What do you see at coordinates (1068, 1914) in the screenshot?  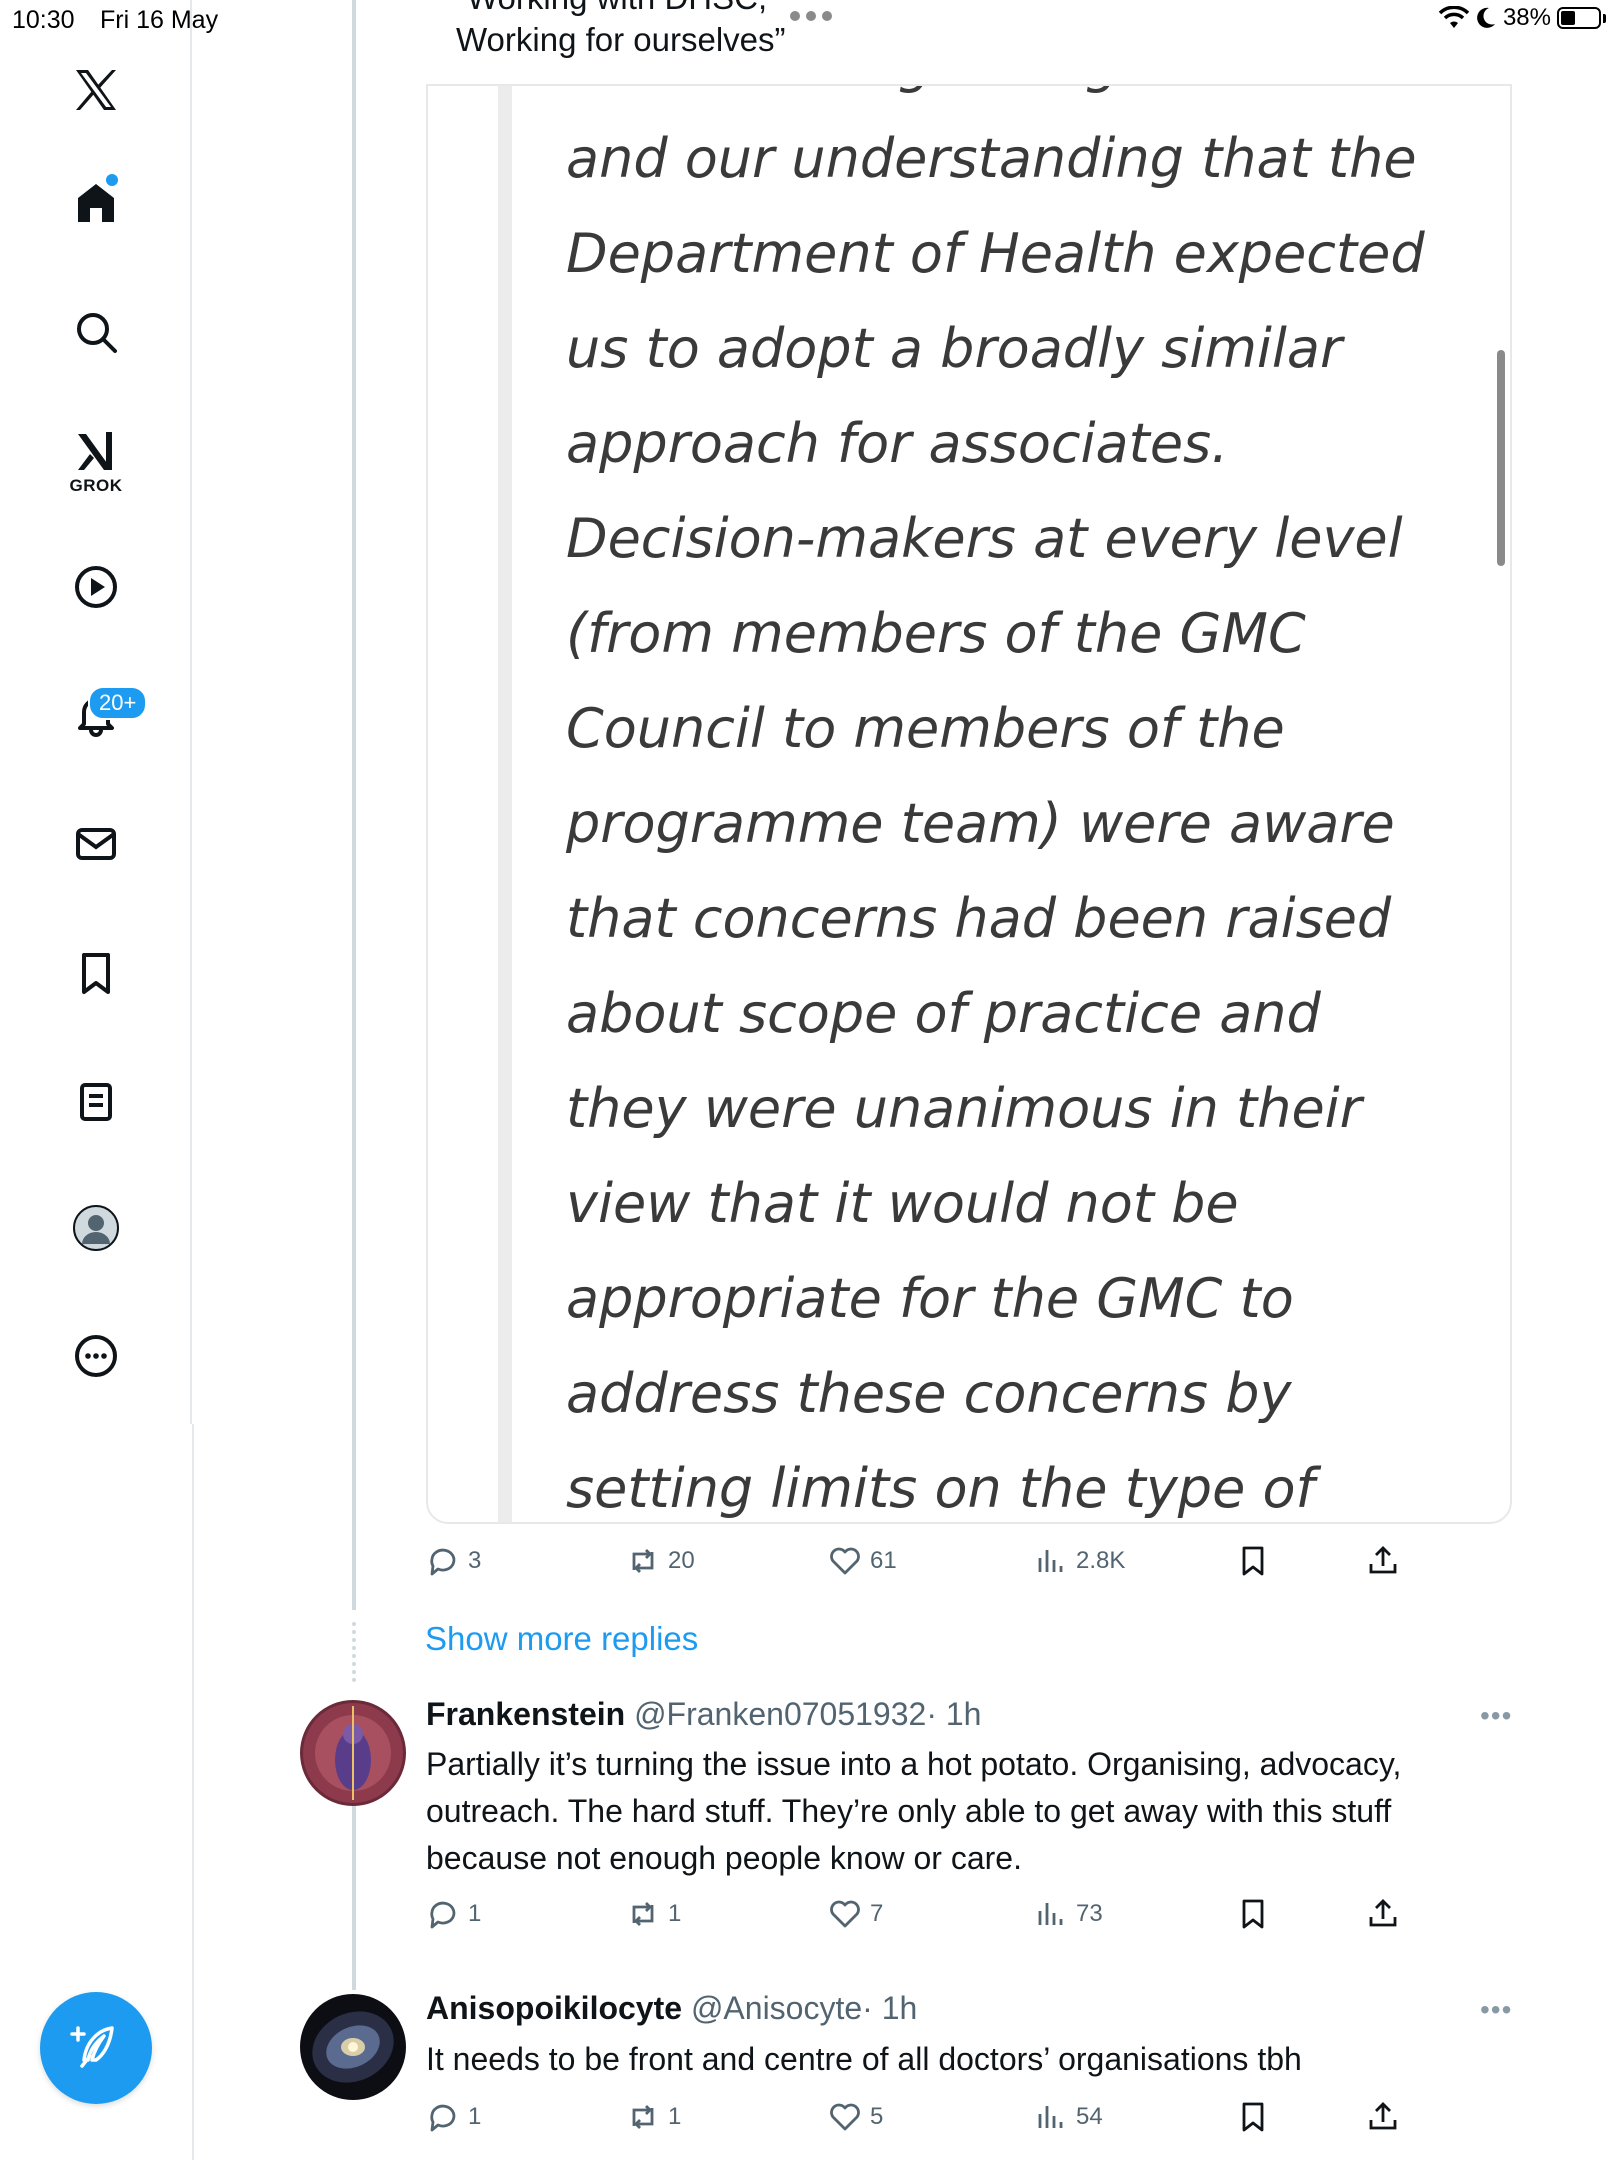 I see `views-button: 73` at bounding box center [1068, 1914].